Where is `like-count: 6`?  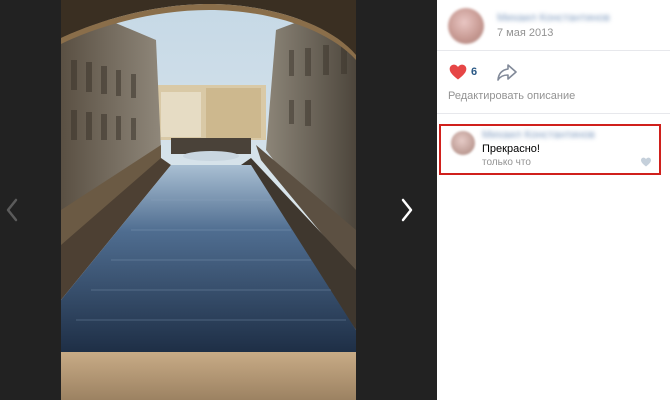
like-count: 6 is located at coordinates (474, 72).